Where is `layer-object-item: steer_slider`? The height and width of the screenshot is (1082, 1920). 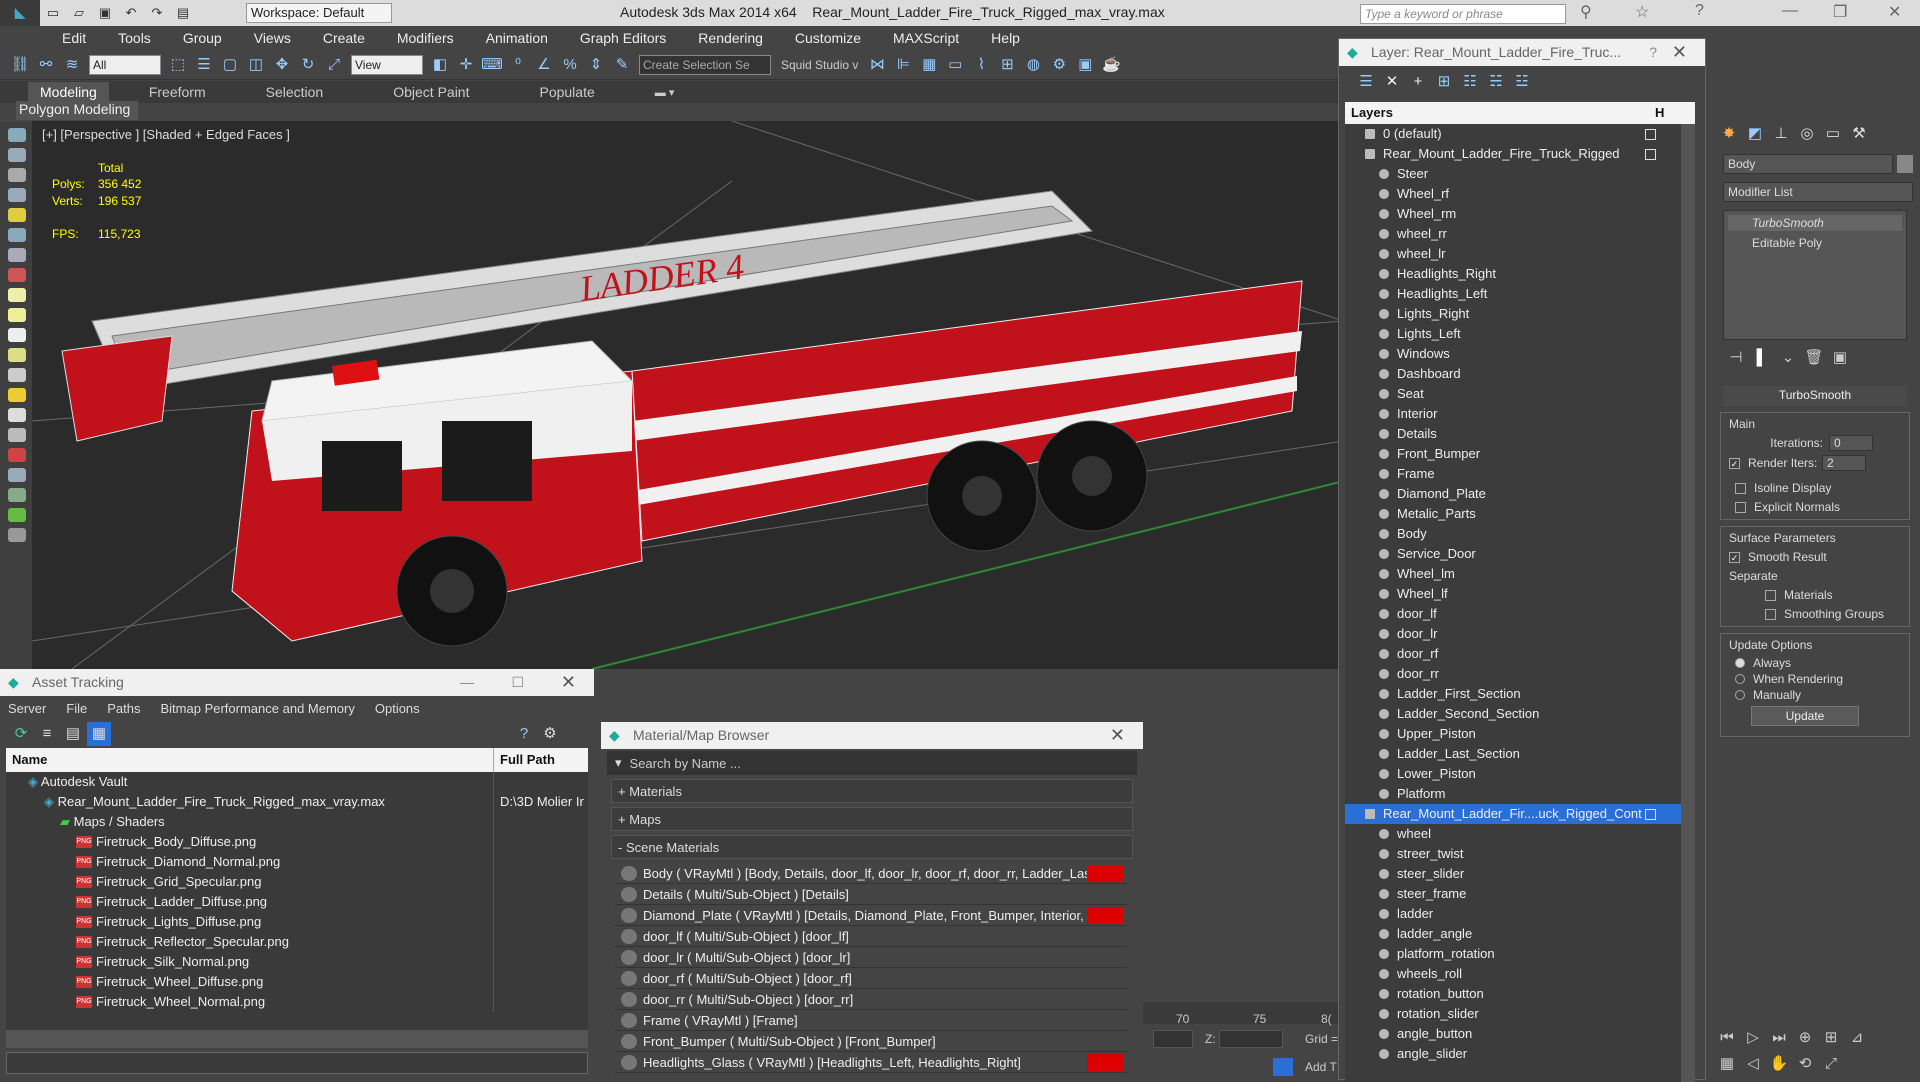 layer-object-item: steer_slider is located at coordinates (1520, 874).